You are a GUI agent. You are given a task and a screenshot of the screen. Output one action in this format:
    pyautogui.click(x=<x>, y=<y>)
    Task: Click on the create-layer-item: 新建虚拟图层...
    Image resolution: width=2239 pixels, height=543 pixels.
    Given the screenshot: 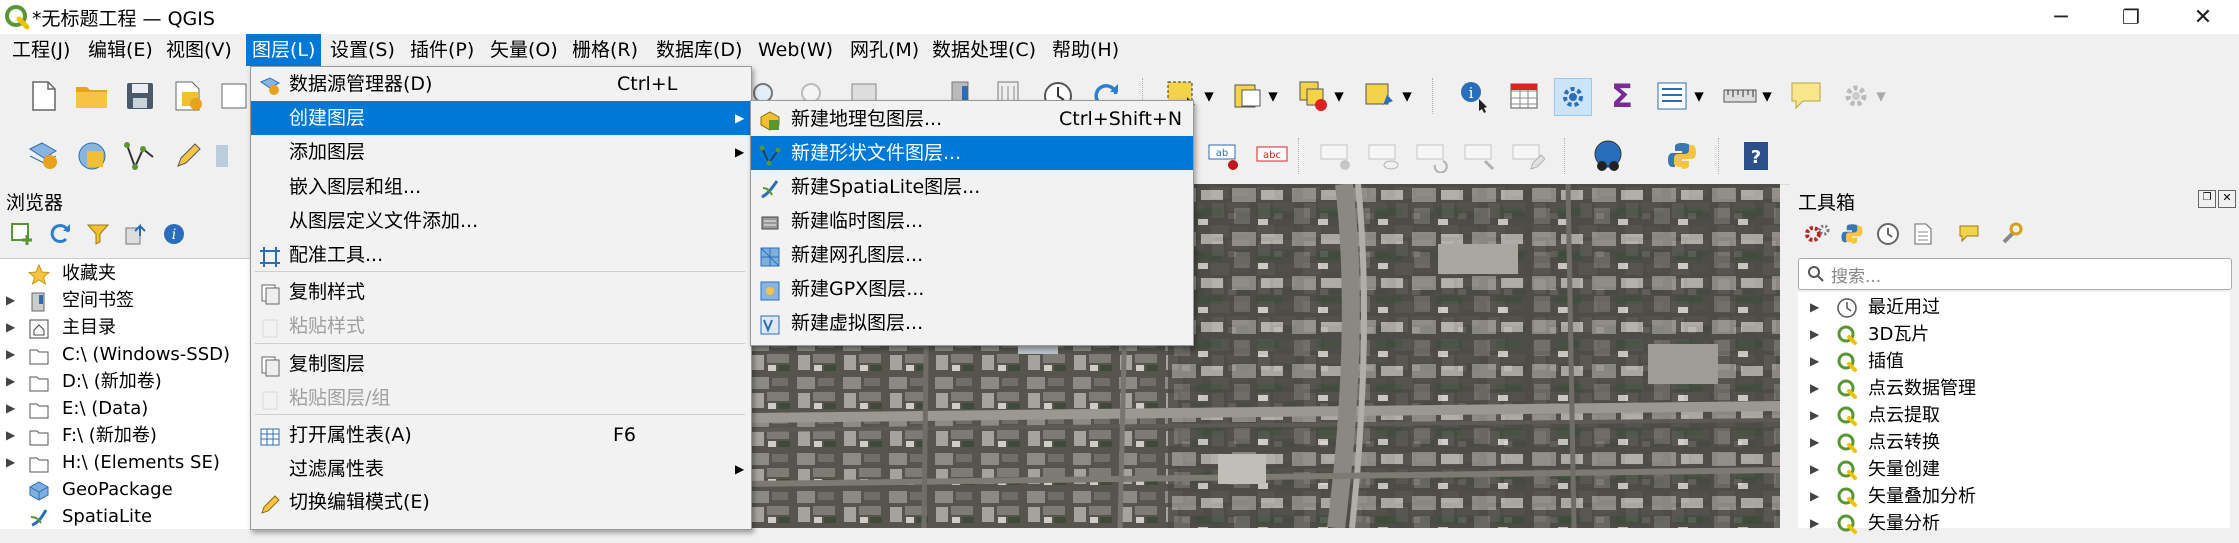 What is the action you would take?
    pyautogui.click(x=972, y=323)
    